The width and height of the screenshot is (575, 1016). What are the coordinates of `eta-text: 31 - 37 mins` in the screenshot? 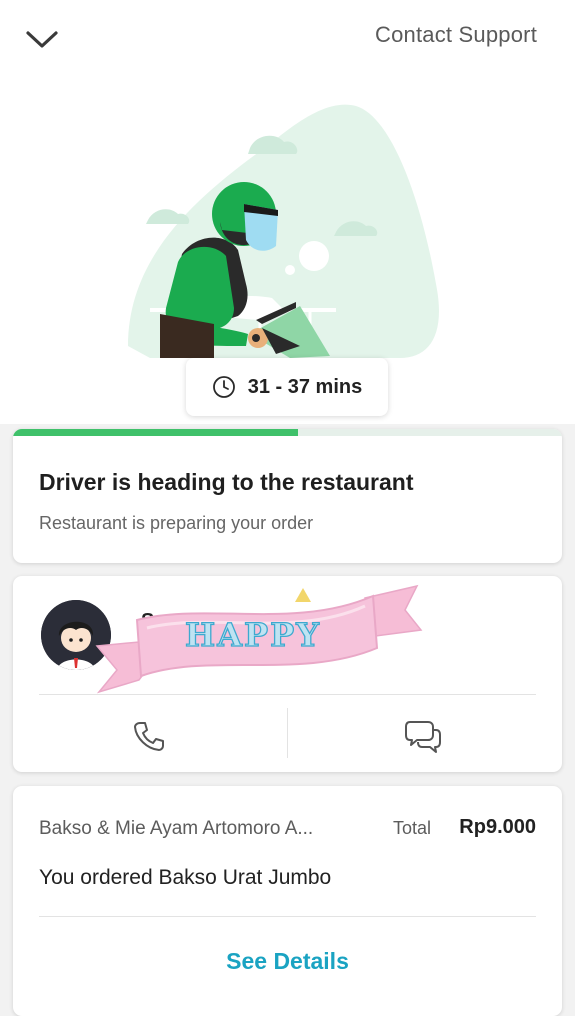 It's located at (305, 386).